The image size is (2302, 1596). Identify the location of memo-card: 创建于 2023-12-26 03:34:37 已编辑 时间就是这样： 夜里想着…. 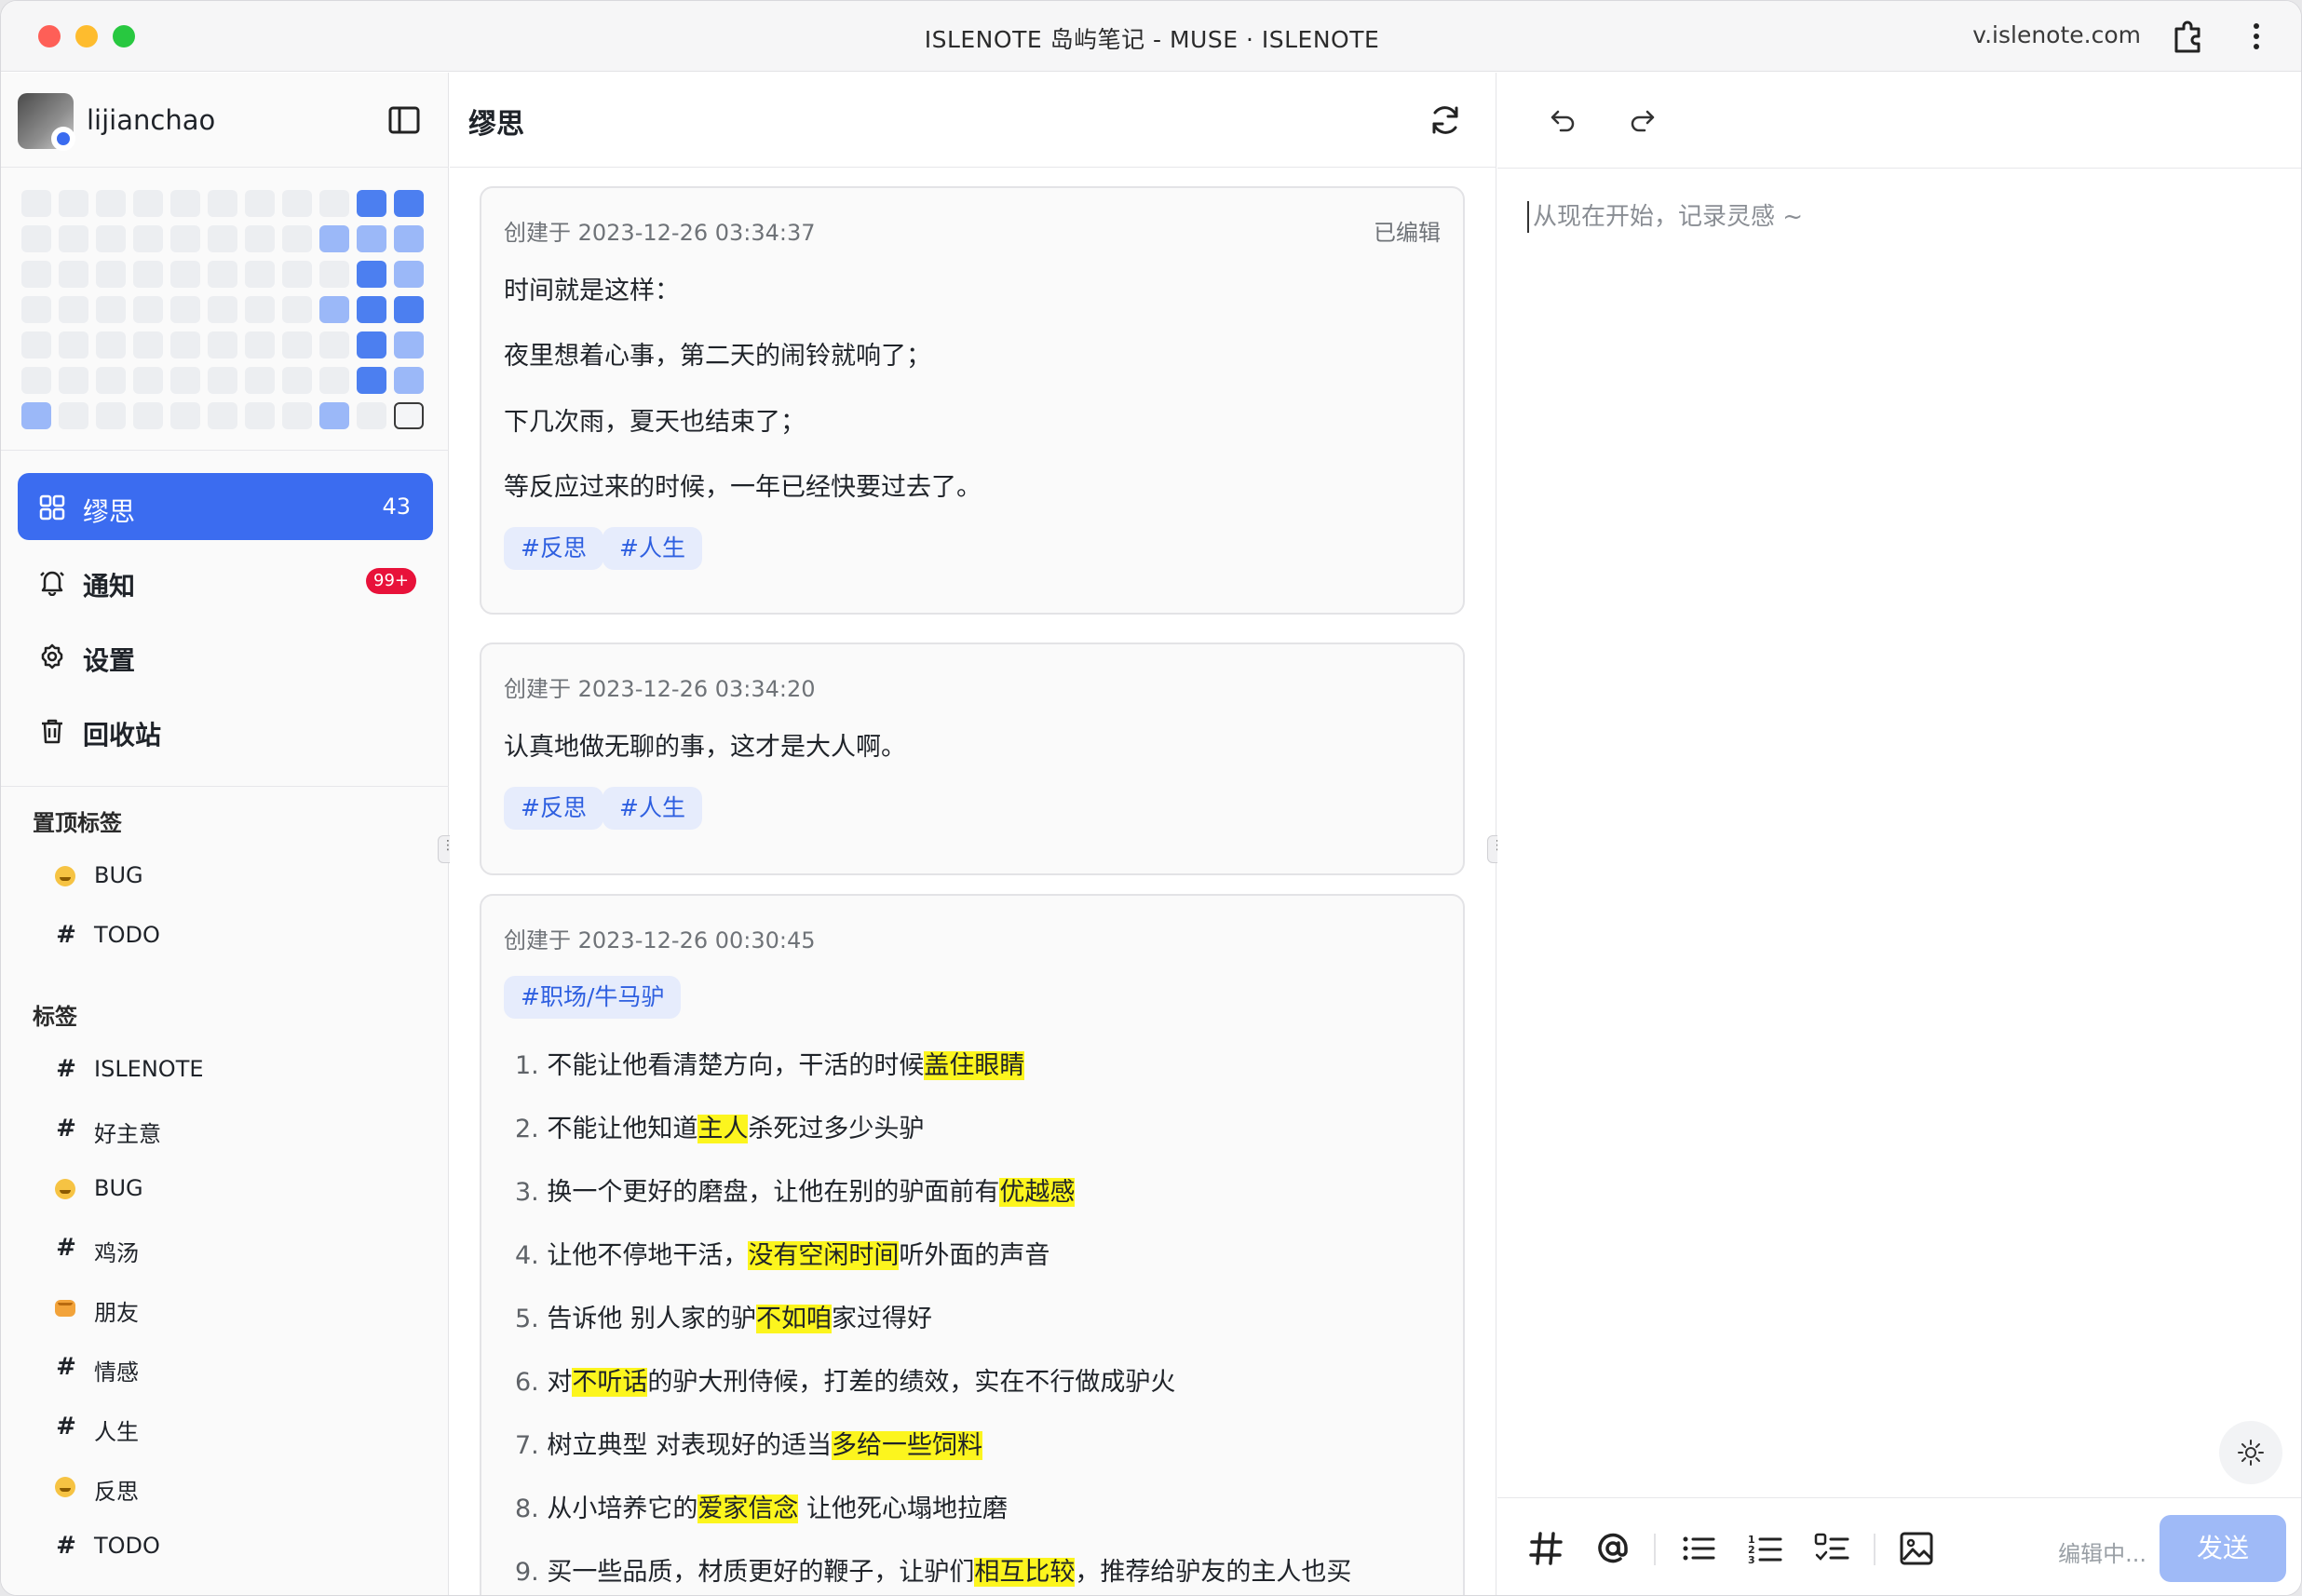
(972, 400).